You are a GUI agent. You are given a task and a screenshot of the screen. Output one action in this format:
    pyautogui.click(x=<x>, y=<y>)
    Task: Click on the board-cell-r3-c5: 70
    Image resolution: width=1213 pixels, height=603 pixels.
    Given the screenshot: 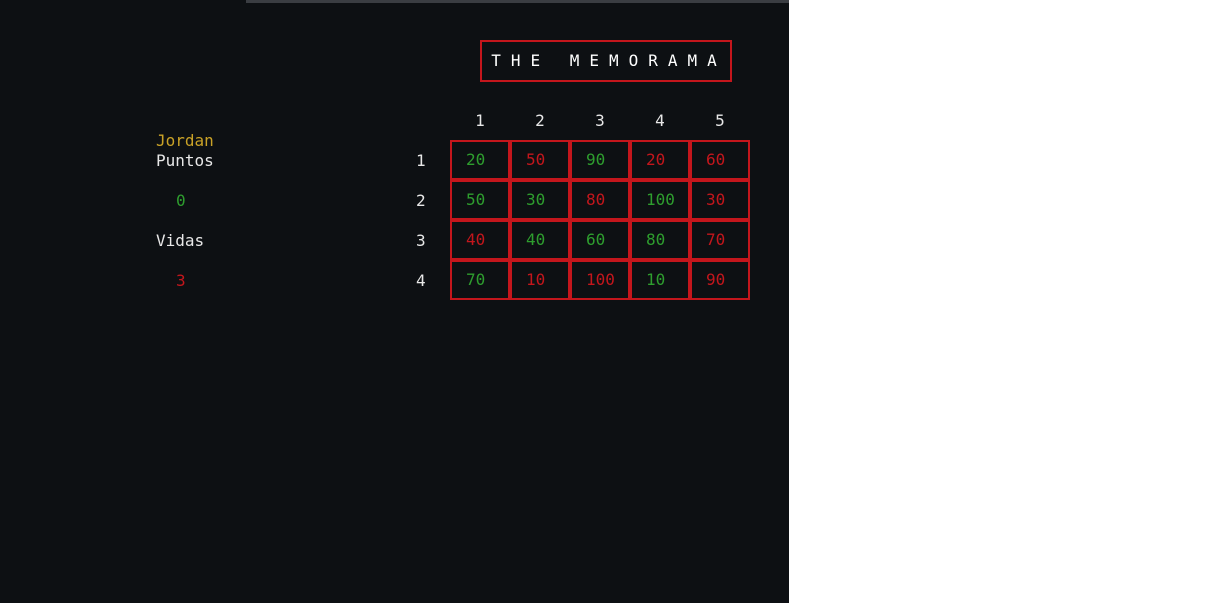 What is the action you would take?
    pyautogui.click(x=720, y=240)
    